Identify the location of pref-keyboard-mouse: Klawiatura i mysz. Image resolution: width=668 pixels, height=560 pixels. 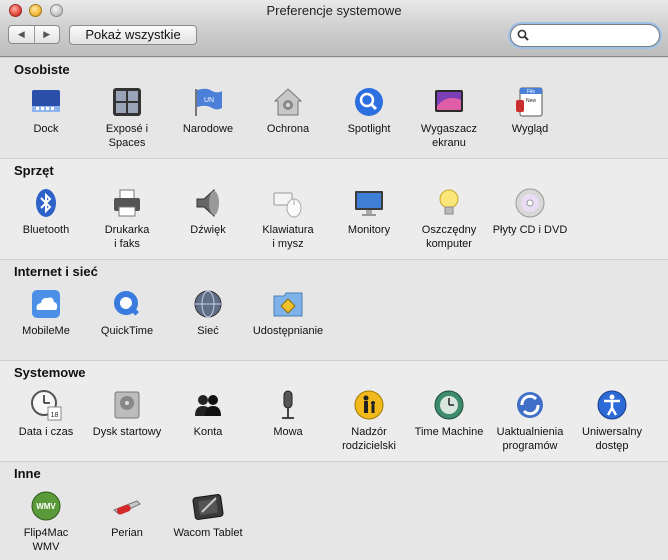
(288, 219).